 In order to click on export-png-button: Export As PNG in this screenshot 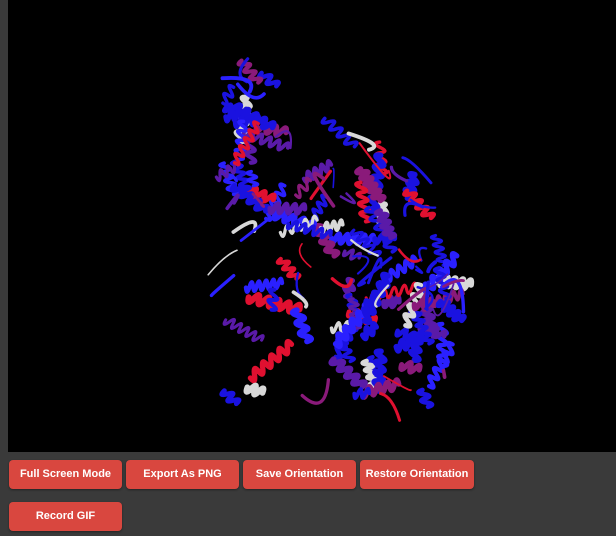, I will do `click(182, 474)`.